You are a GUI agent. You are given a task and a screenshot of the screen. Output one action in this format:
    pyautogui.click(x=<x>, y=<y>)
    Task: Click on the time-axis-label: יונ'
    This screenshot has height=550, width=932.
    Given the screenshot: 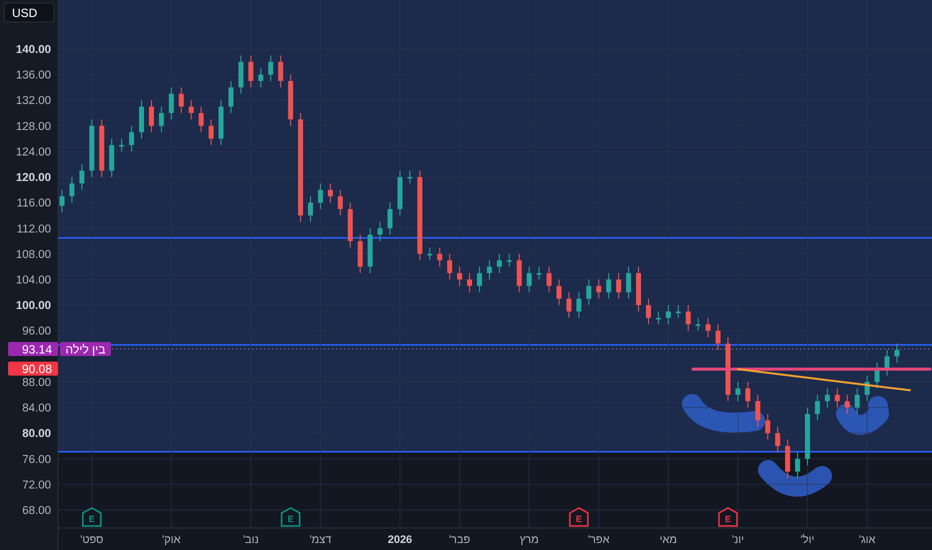 What is the action you would take?
    pyautogui.click(x=738, y=540)
    